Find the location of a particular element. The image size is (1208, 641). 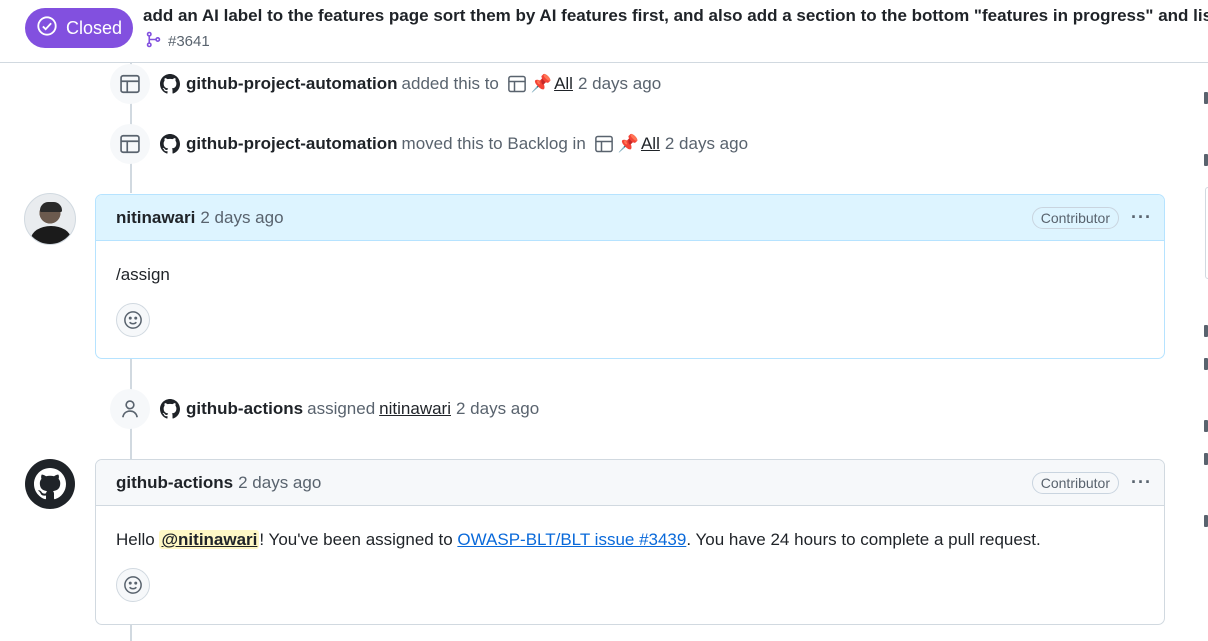

event-action: added this to is located at coordinates (450, 83).